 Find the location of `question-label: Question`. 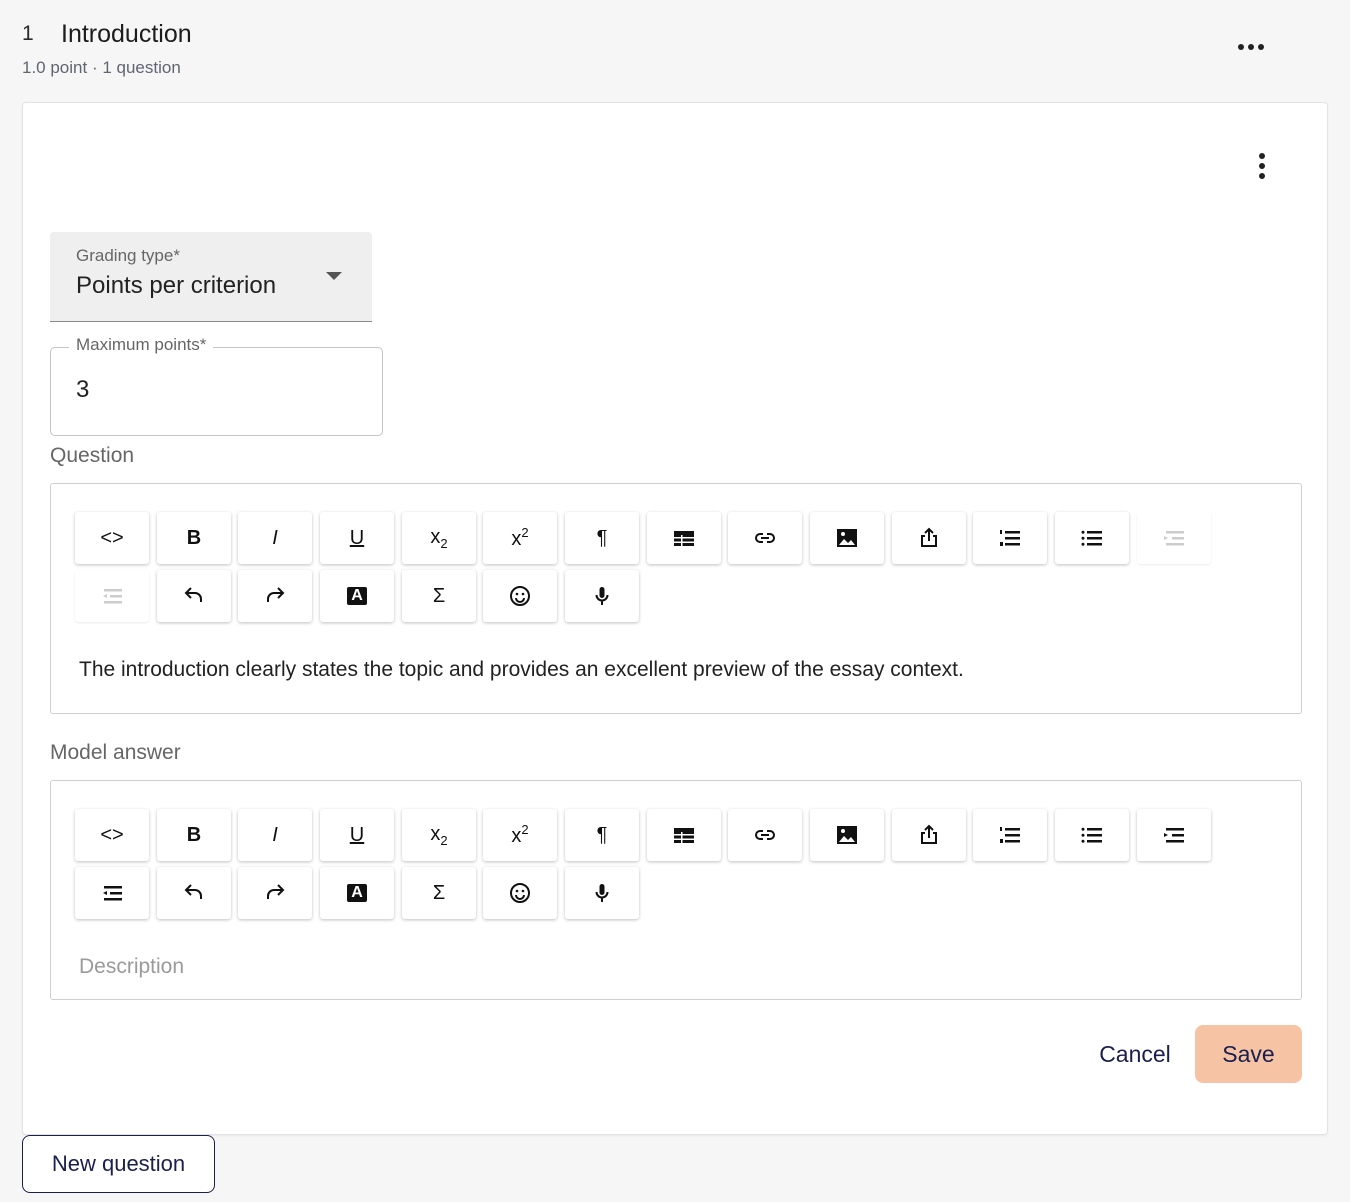

question-label: Question is located at coordinates (92, 455).